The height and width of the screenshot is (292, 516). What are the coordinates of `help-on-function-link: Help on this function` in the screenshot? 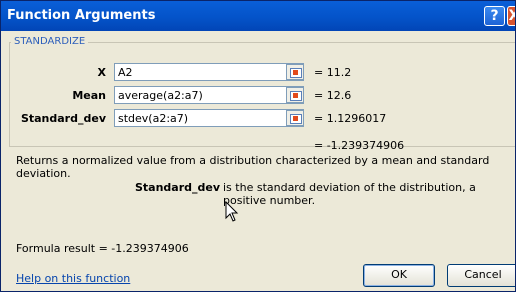 It's located at (73, 278).